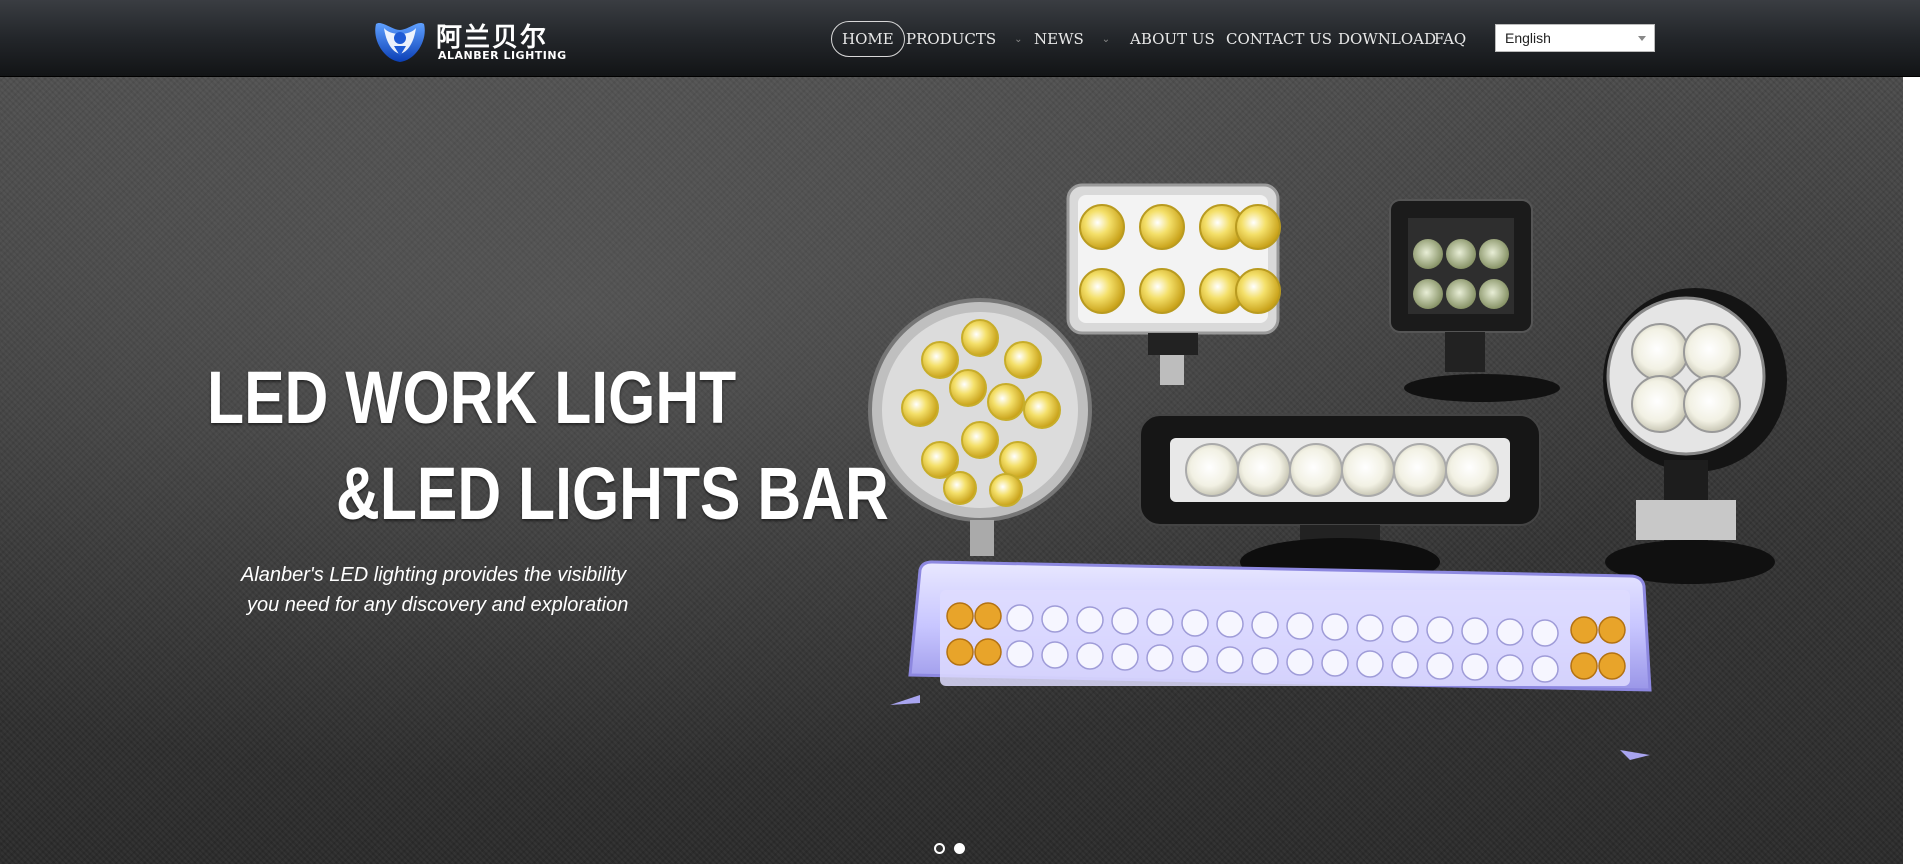 Image resolution: width=1920 pixels, height=864 pixels. What do you see at coordinates (1059, 39) in the screenshot?
I see `nav-news-label: NEWS` at bounding box center [1059, 39].